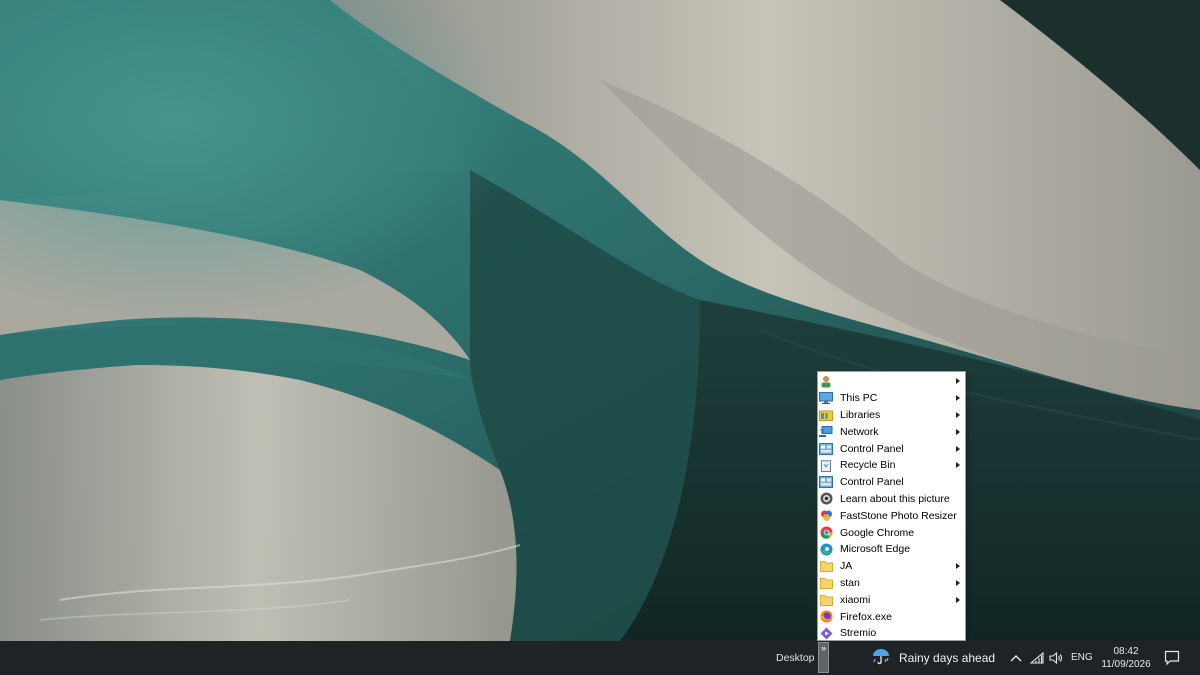 Image resolution: width=1200 pixels, height=675 pixels. What do you see at coordinates (823, 657) in the screenshot?
I see `toolbar-chevron-button: »` at bounding box center [823, 657].